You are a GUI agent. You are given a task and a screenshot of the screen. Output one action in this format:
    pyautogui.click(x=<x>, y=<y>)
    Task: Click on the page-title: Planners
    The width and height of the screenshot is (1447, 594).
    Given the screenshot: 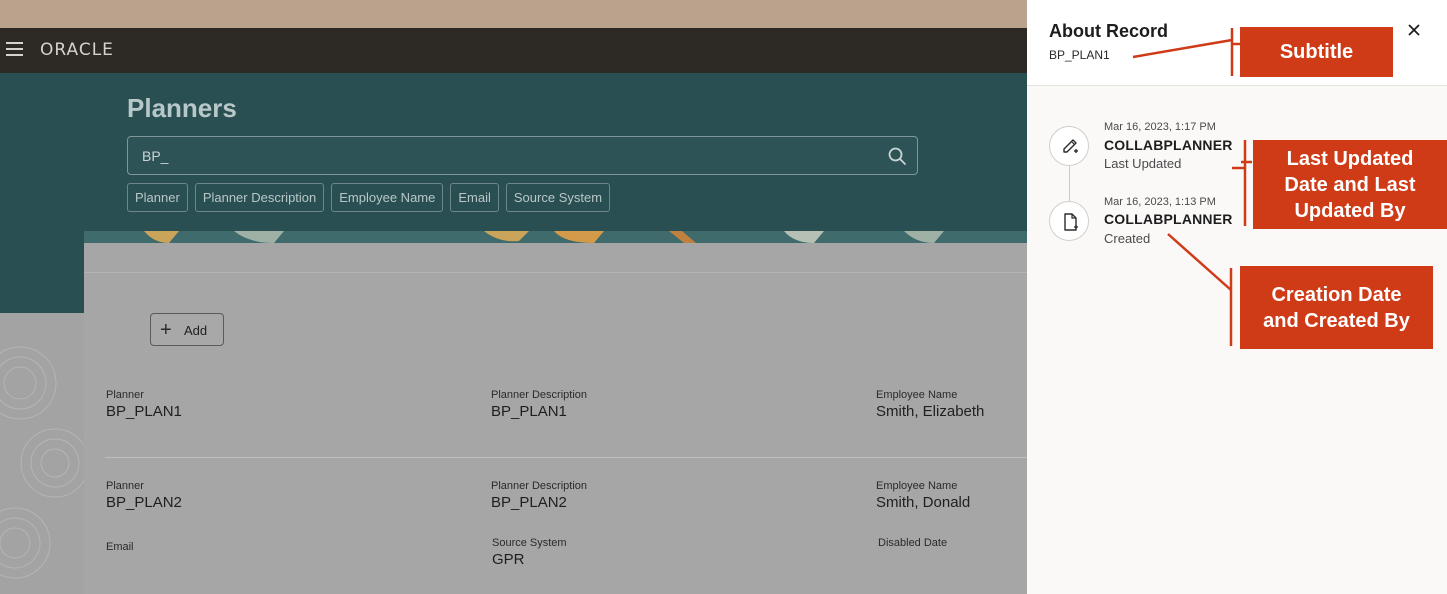 What is the action you would take?
    pyautogui.click(x=182, y=108)
    